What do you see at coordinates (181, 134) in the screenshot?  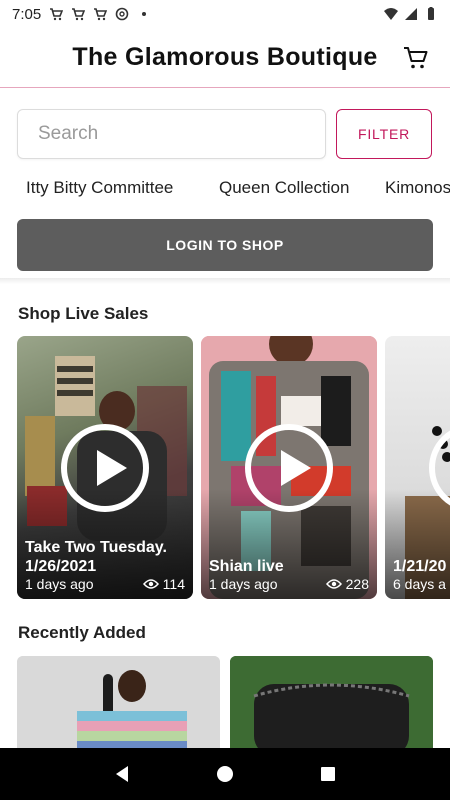 I see `search-input` at bounding box center [181, 134].